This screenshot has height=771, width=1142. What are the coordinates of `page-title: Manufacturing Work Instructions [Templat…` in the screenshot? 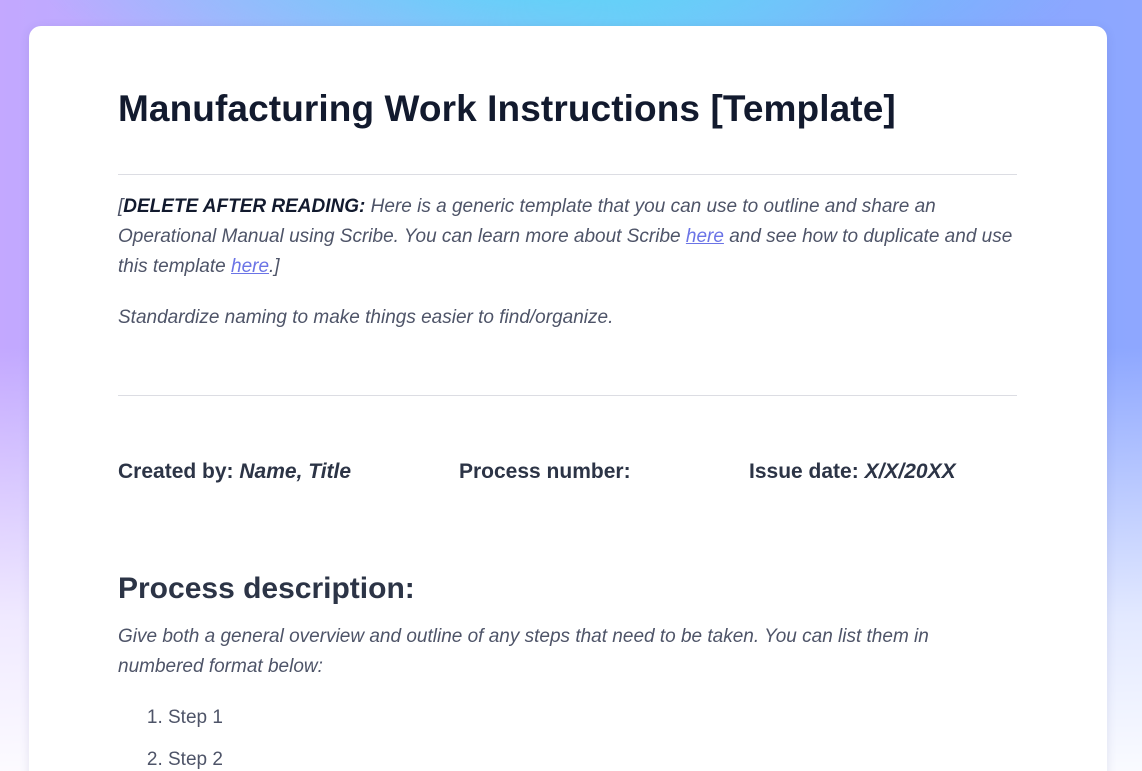 It's located at (507, 108).